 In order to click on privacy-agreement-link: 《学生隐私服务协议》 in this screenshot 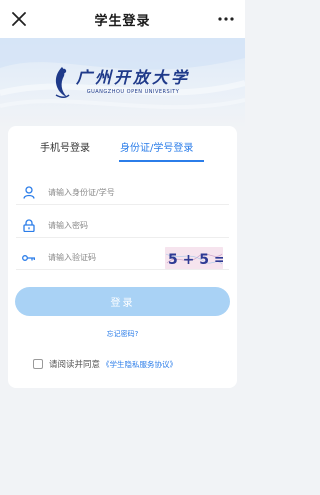, I will do `click(139, 364)`.